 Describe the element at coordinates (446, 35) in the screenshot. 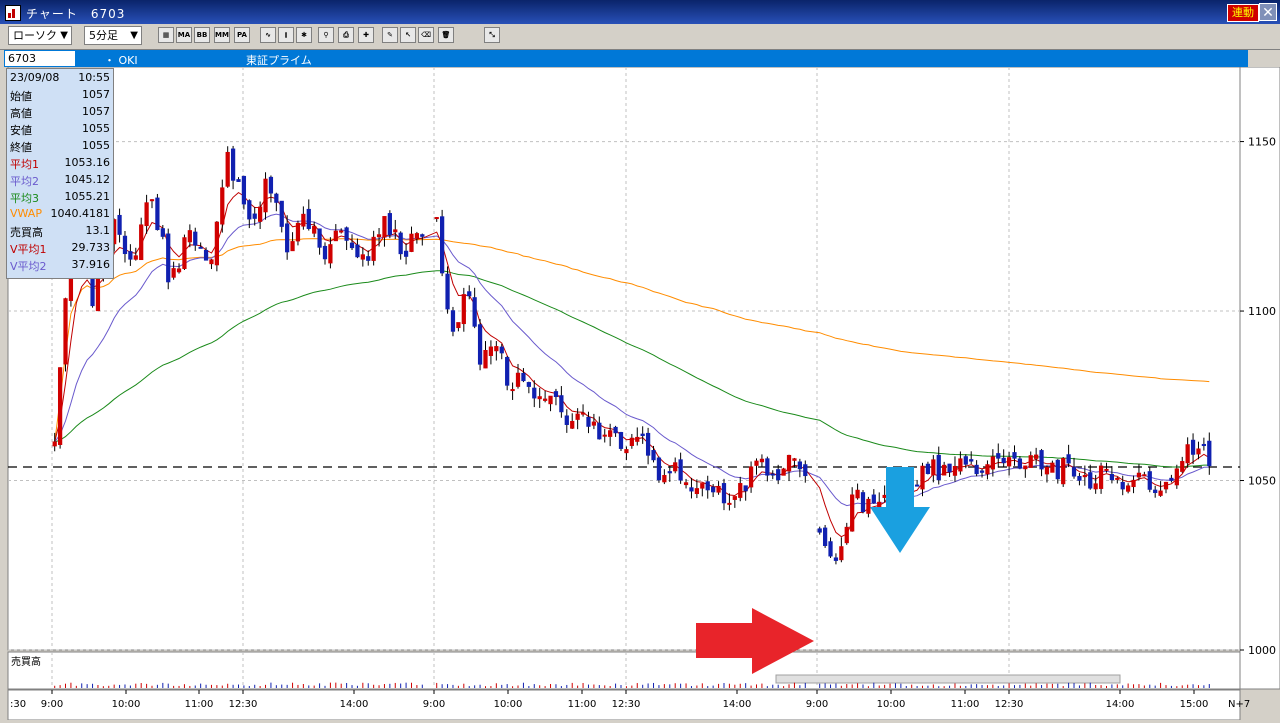

I see `trash-icon: 🗑` at that location.